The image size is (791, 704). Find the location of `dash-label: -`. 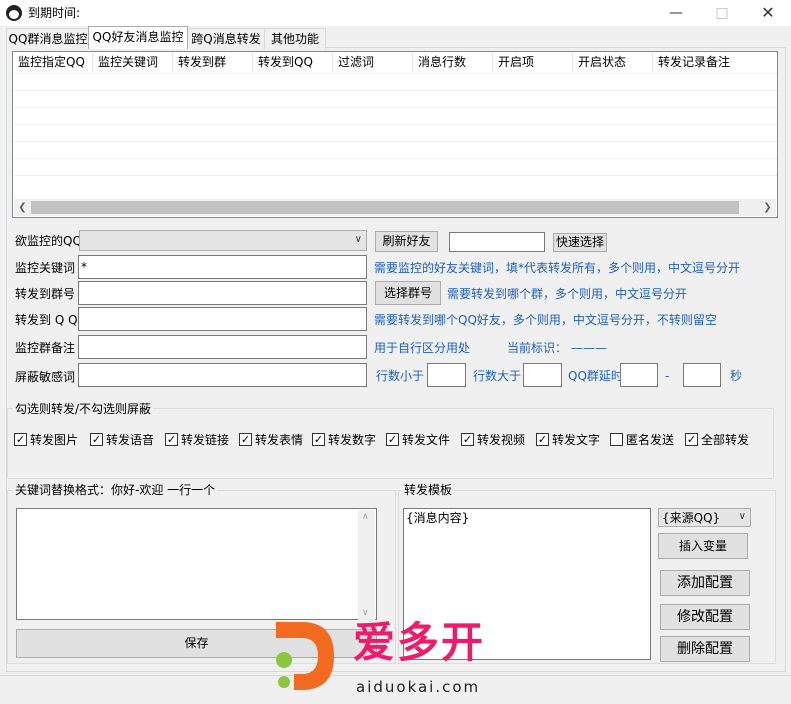

dash-label: - is located at coordinates (667, 376).